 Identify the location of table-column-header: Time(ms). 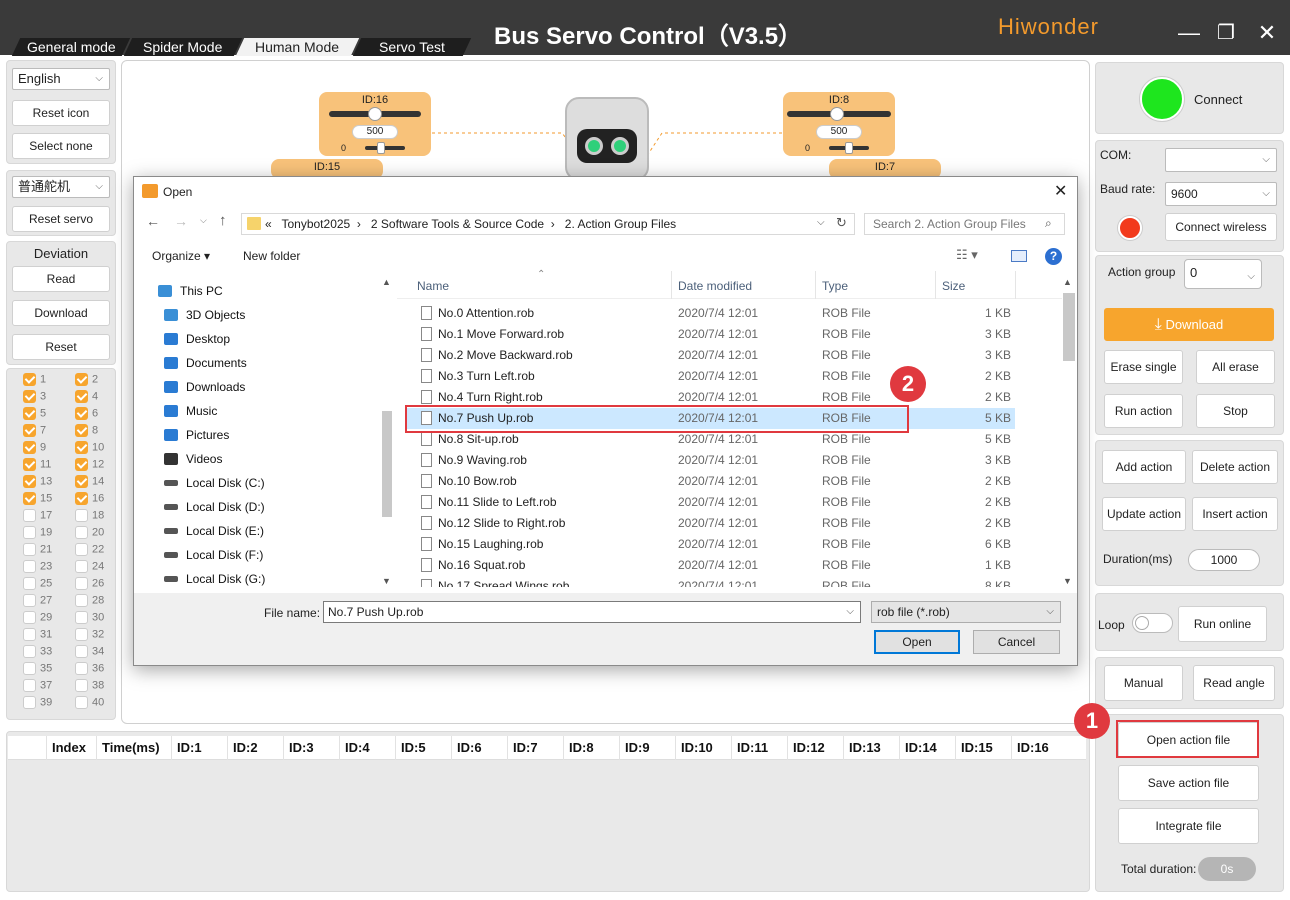
(131, 747).